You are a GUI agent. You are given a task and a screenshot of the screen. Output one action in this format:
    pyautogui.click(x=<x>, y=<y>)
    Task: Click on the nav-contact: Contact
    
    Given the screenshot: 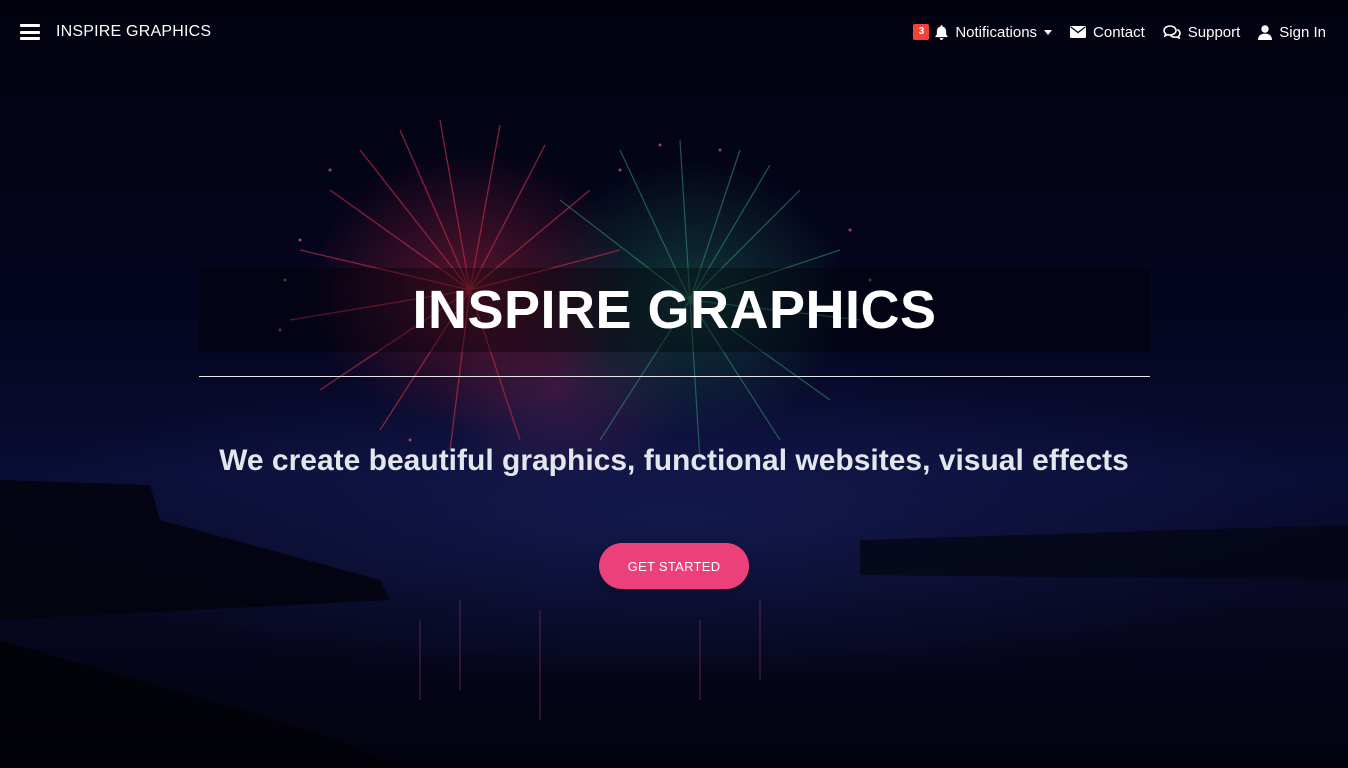 What is the action you would take?
    pyautogui.click(x=1107, y=32)
    